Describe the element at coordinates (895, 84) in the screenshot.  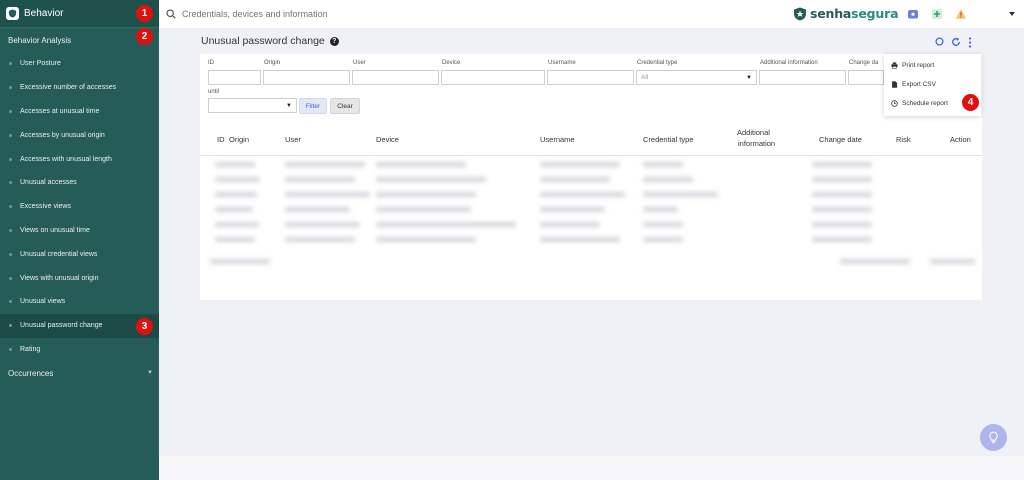
I see `file-icon` at that location.